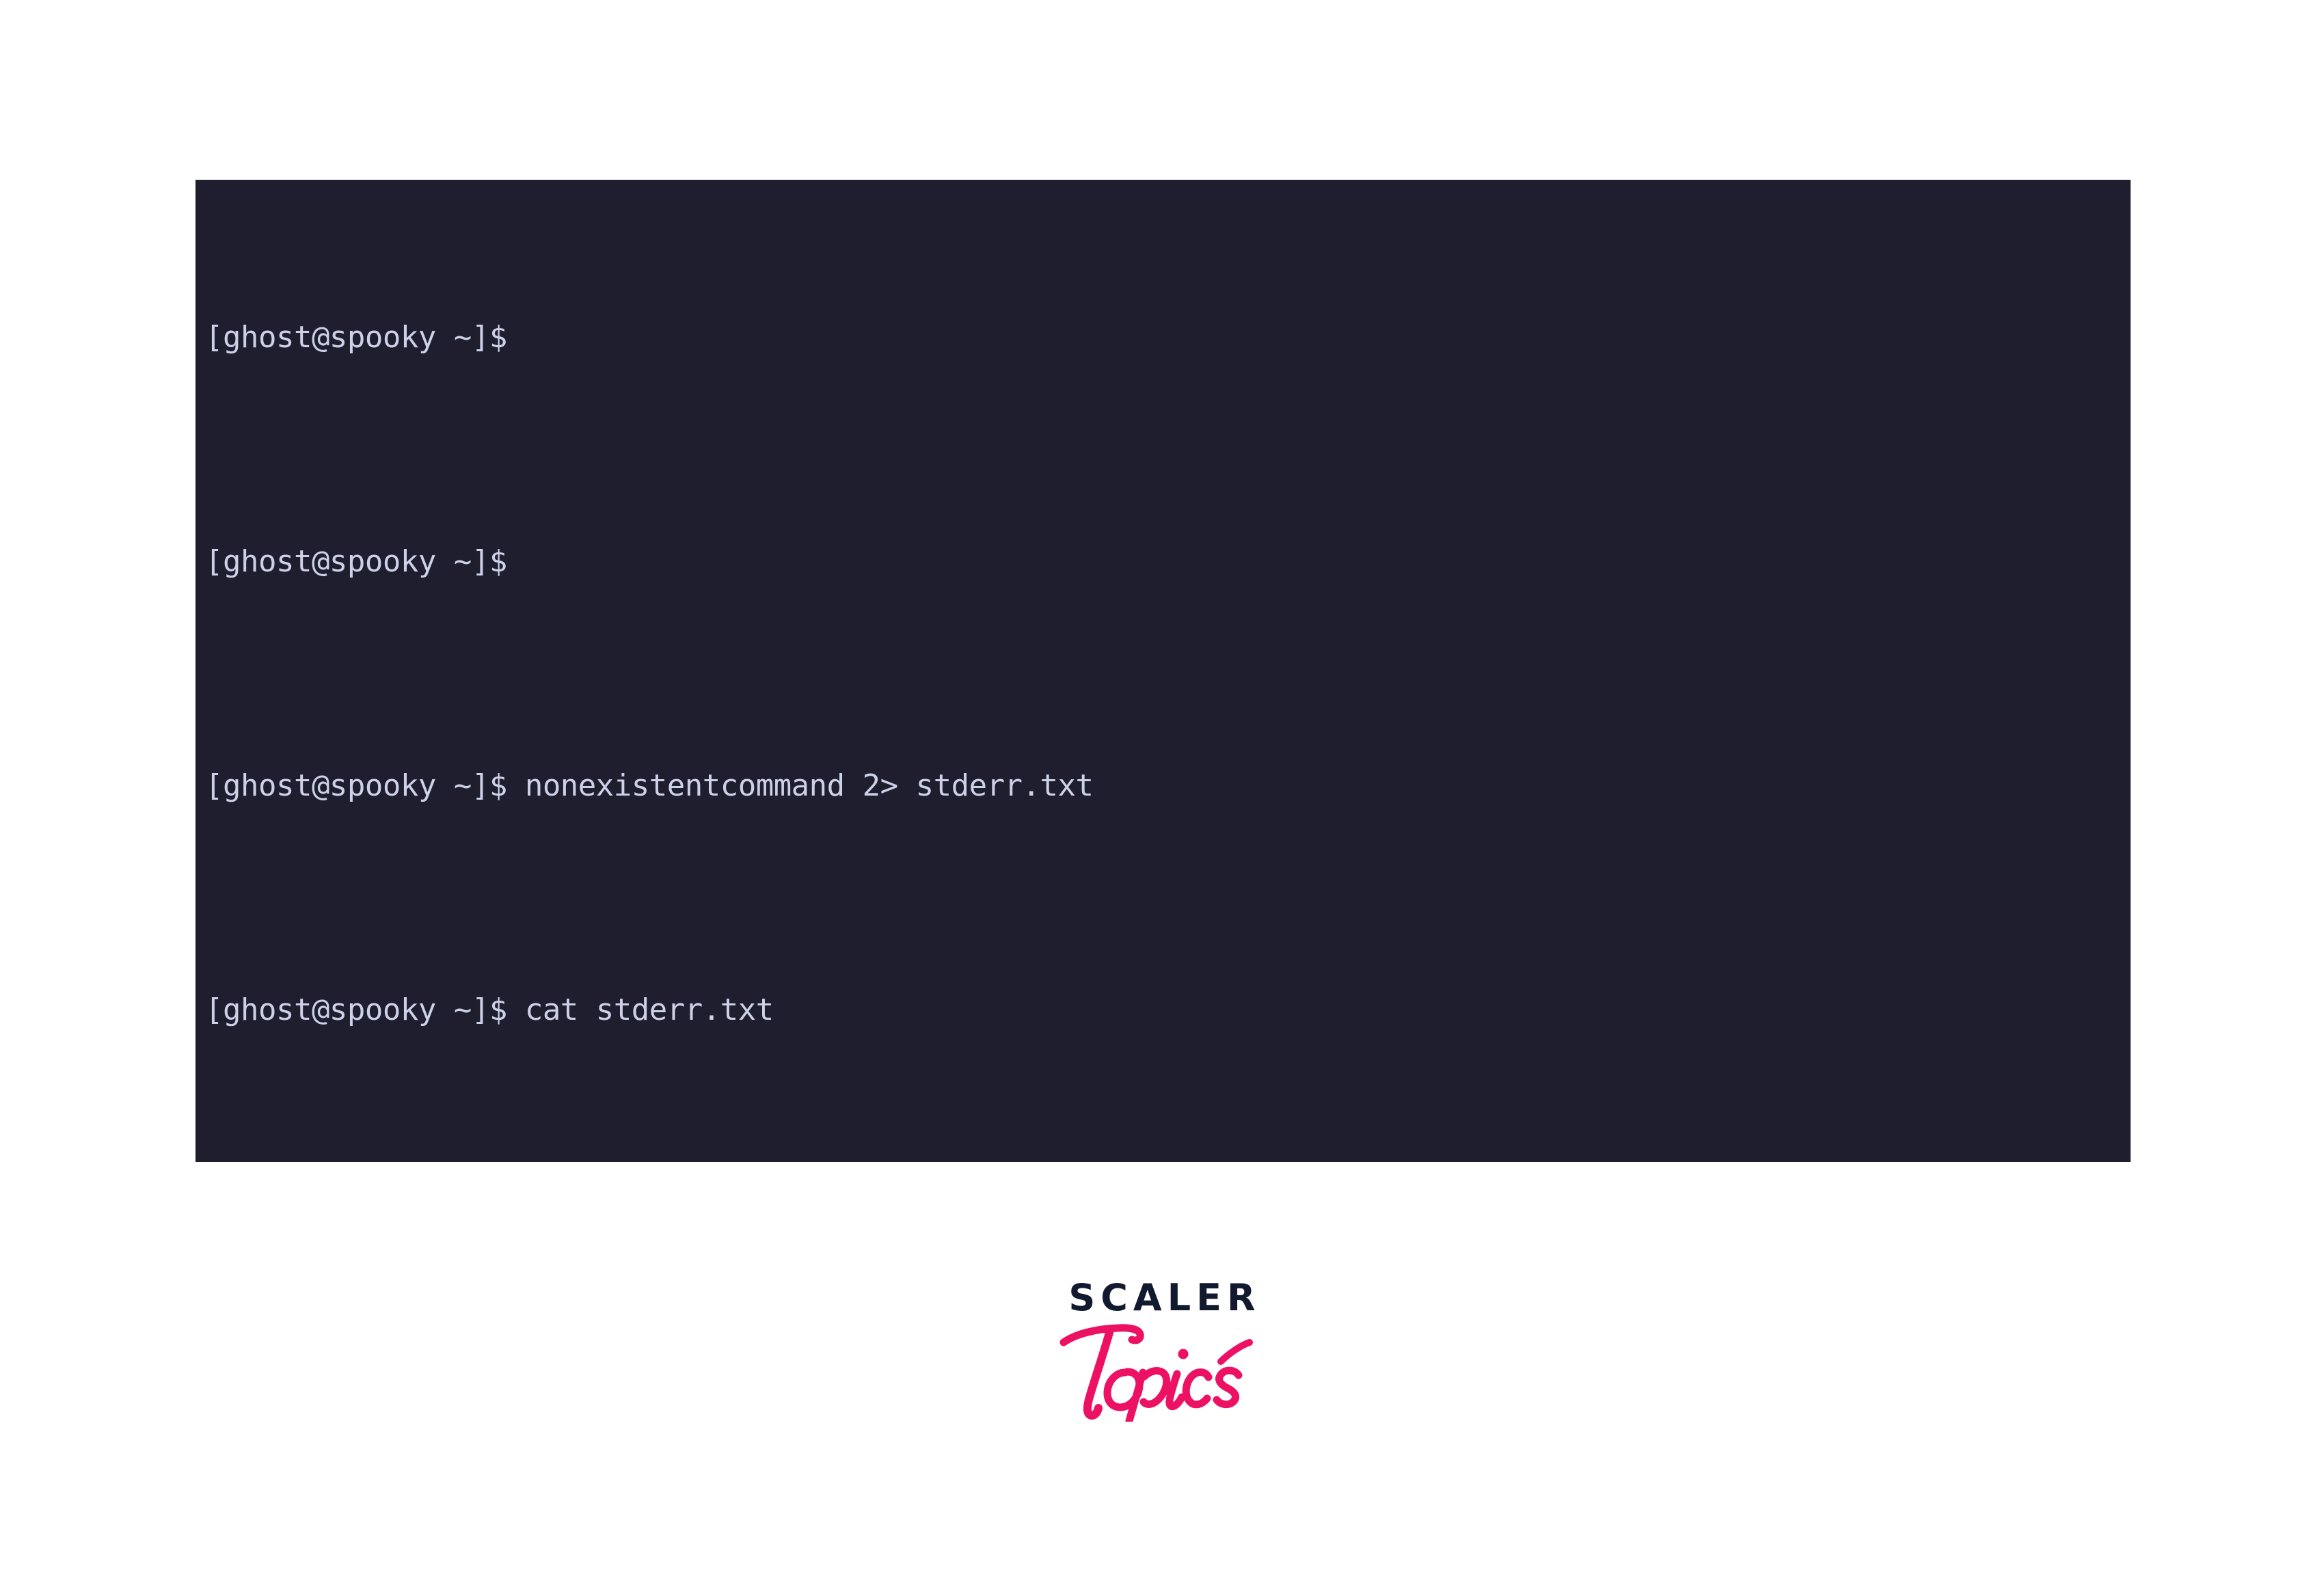 Image resolution: width=2324 pixels, height=1570 pixels. Describe the element at coordinates (1168, 1010) in the screenshot. I see `terminal-line-3: [ghost@spooky ~]$ cat stderr.txt` at that location.